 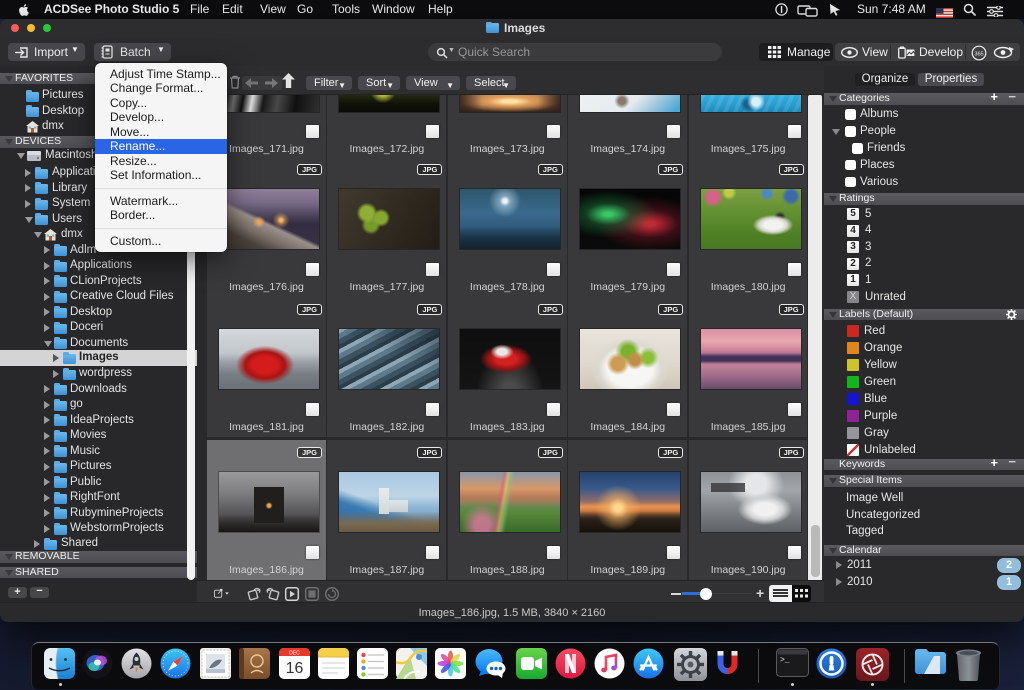 What do you see at coordinates (295, 668) in the screenshot?
I see `svg-text: 16` at bounding box center [295, 668].